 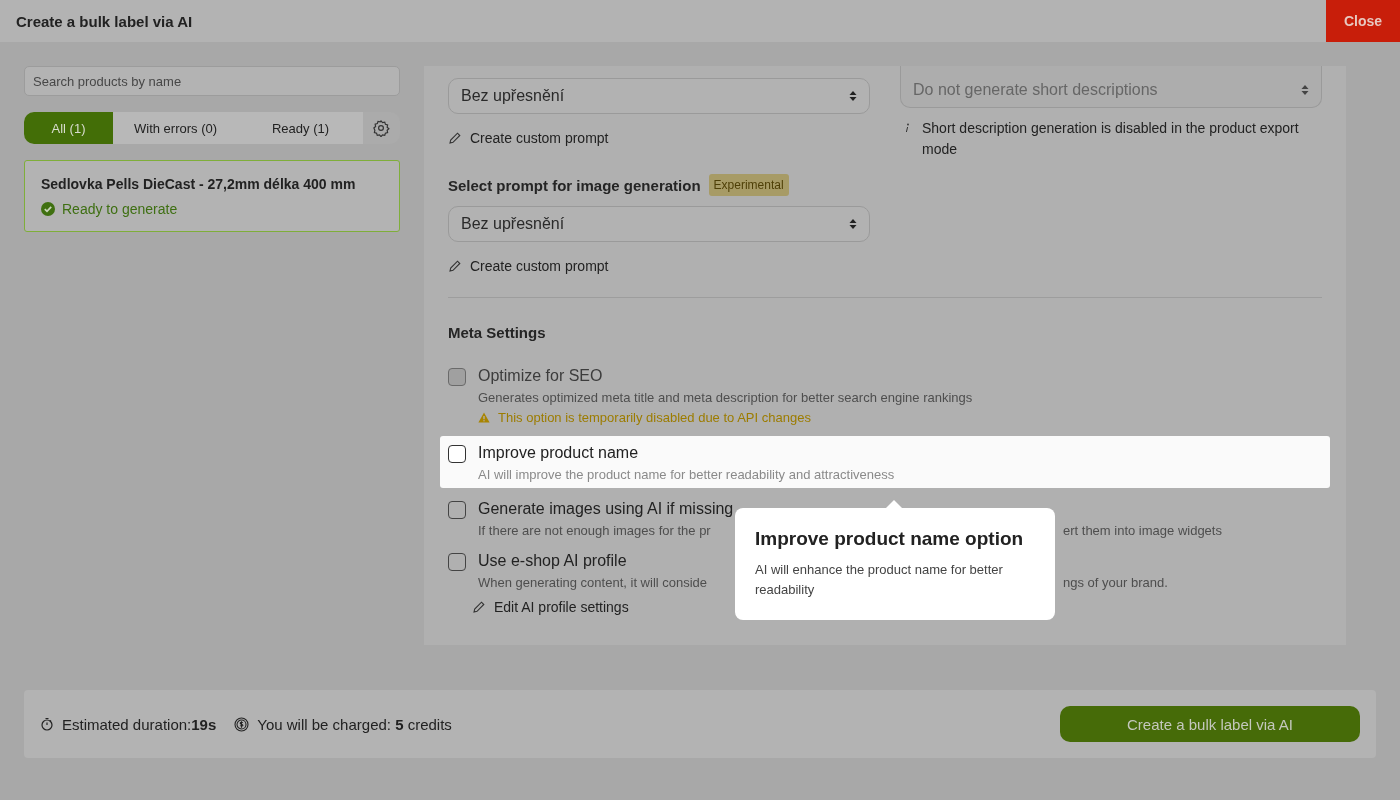 I want to click on option-description: ngs of your brand., so click(x=1115, y=582).